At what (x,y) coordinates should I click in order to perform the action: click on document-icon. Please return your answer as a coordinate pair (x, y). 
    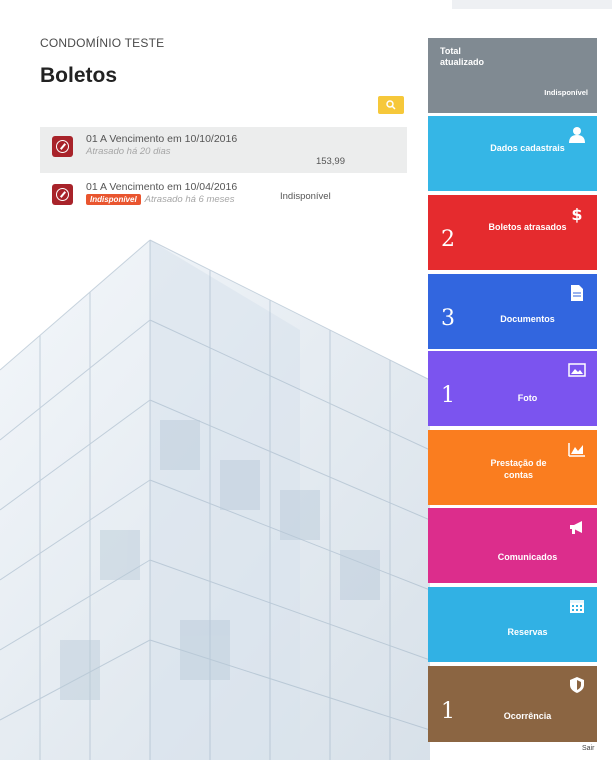
    Looking at the image, I should click on (577, 293).